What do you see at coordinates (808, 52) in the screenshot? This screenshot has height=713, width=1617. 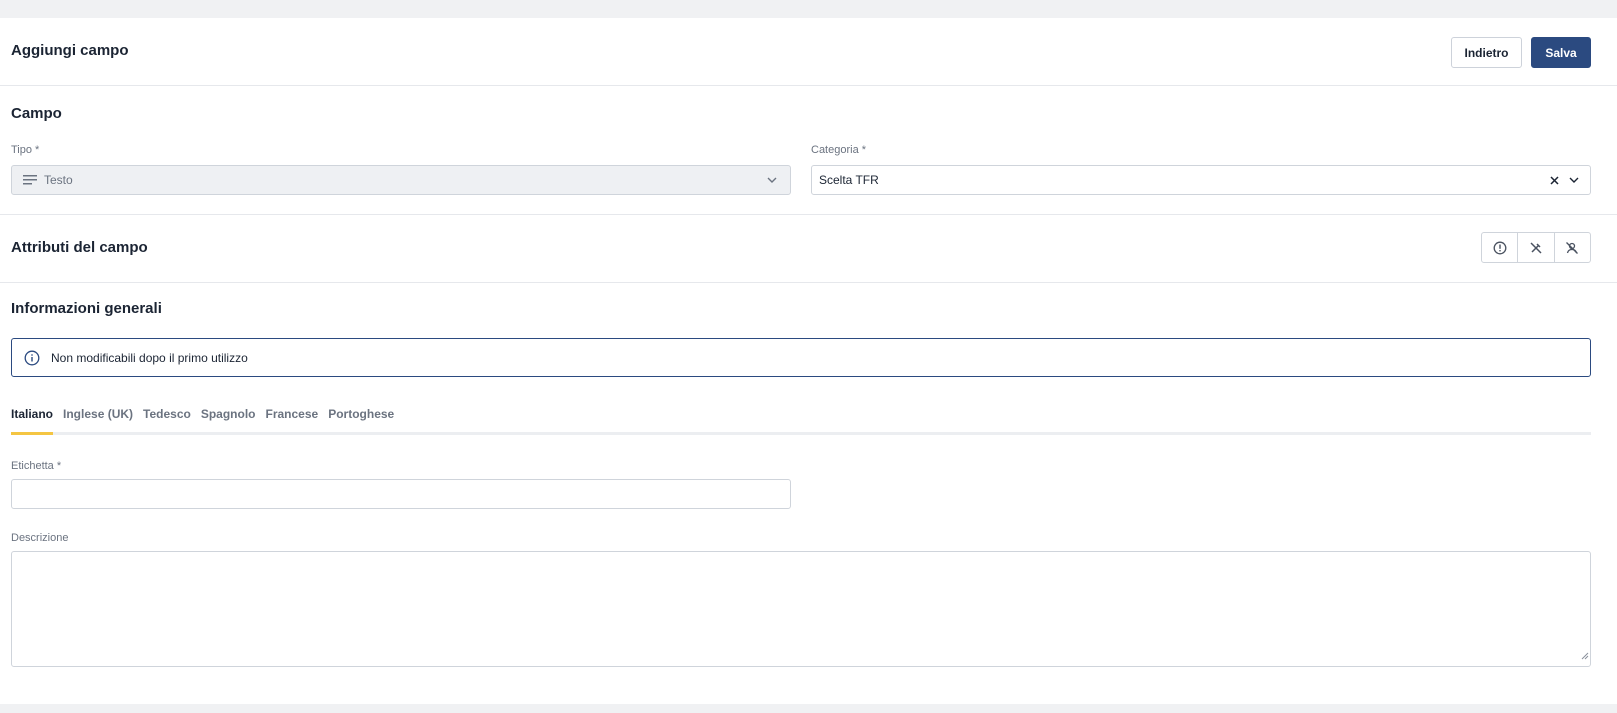 I see `page-header: Aggiungi campo Indietro Salva` at bounding box center [808, 52].